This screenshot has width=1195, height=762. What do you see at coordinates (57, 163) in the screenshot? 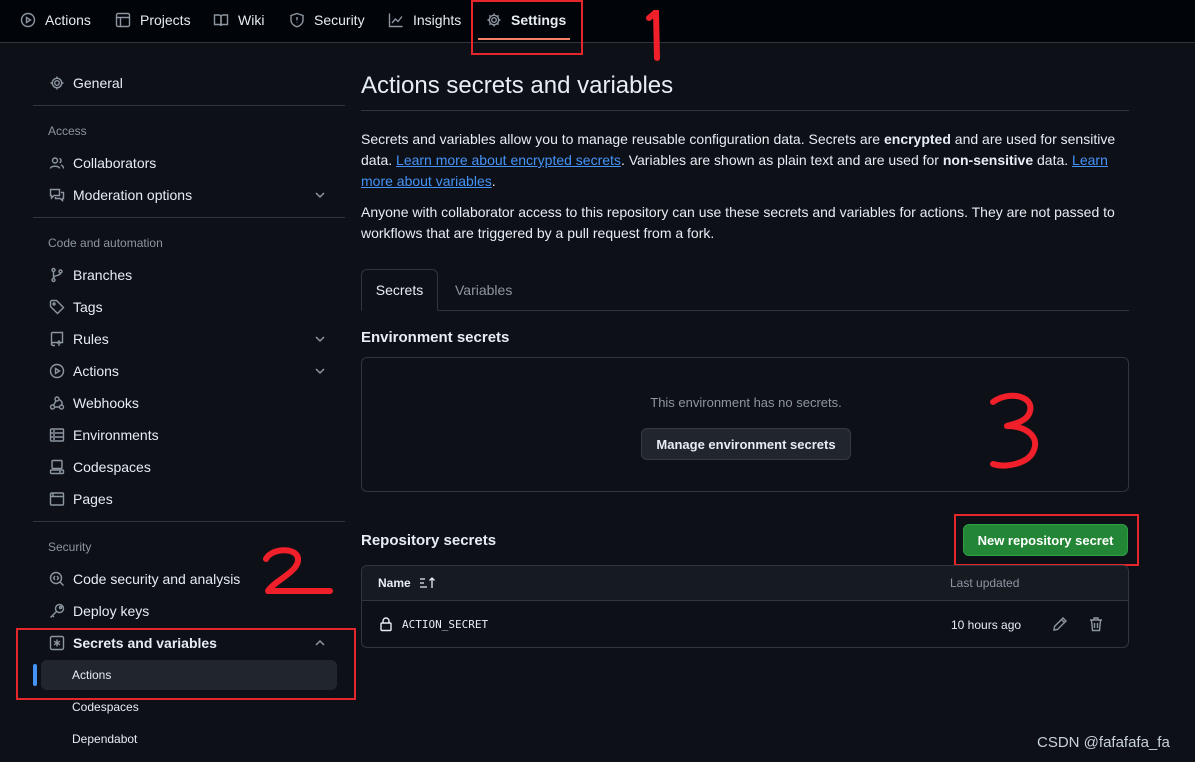
I see `people-icon` at bounding box center [57, 163].